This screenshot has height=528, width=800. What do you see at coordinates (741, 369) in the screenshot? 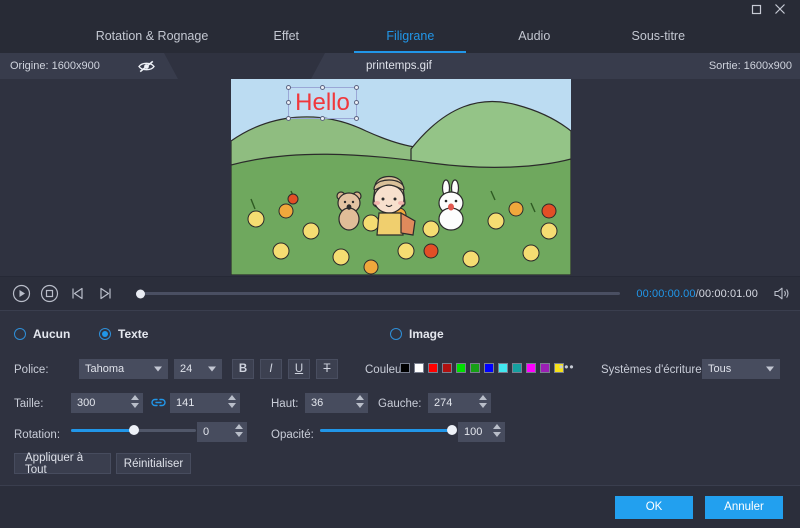
I see `writing-system-select: Tous` at bounding box center [741, 369].